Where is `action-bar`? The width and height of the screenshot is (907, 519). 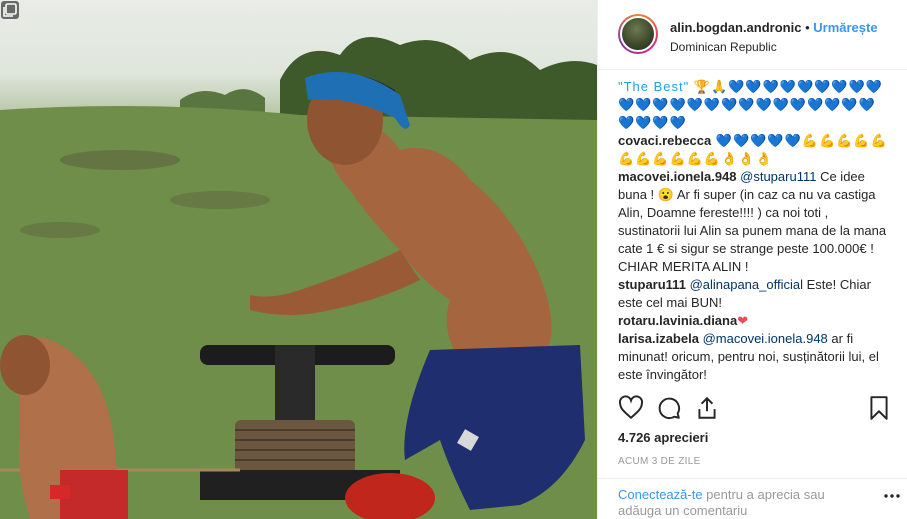
action-bar is located at coordinates (756, 409).